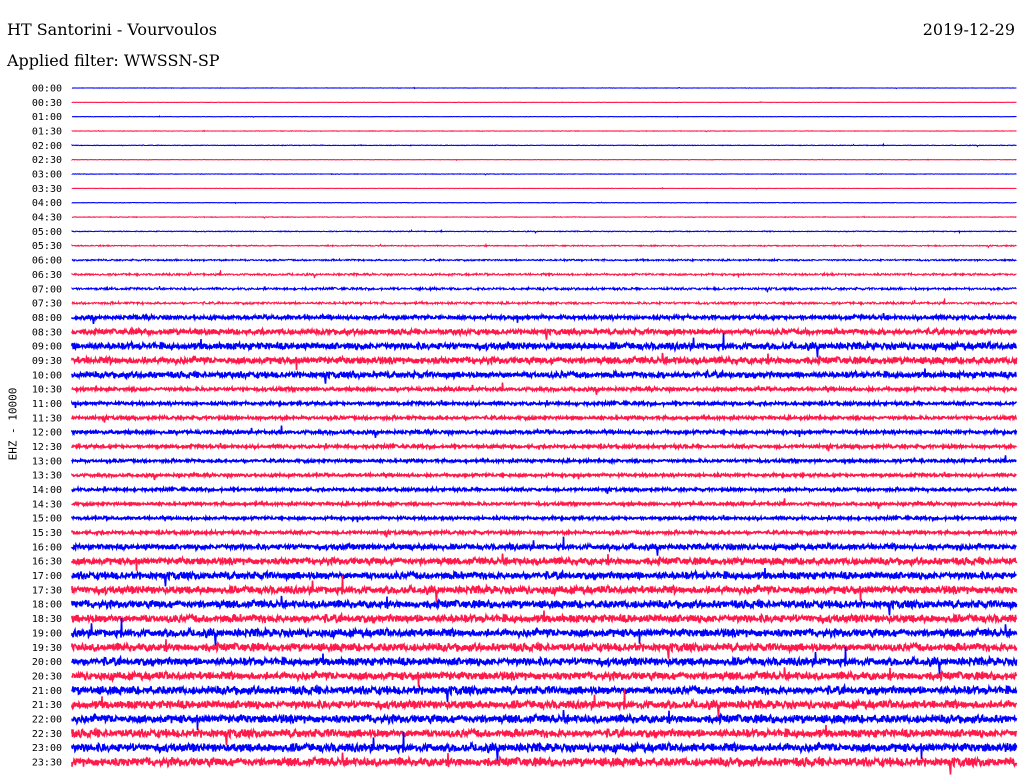 The height and width of the screenshot is (780, 1024). I want to click on time-label: 03:30, so click(47, 189).